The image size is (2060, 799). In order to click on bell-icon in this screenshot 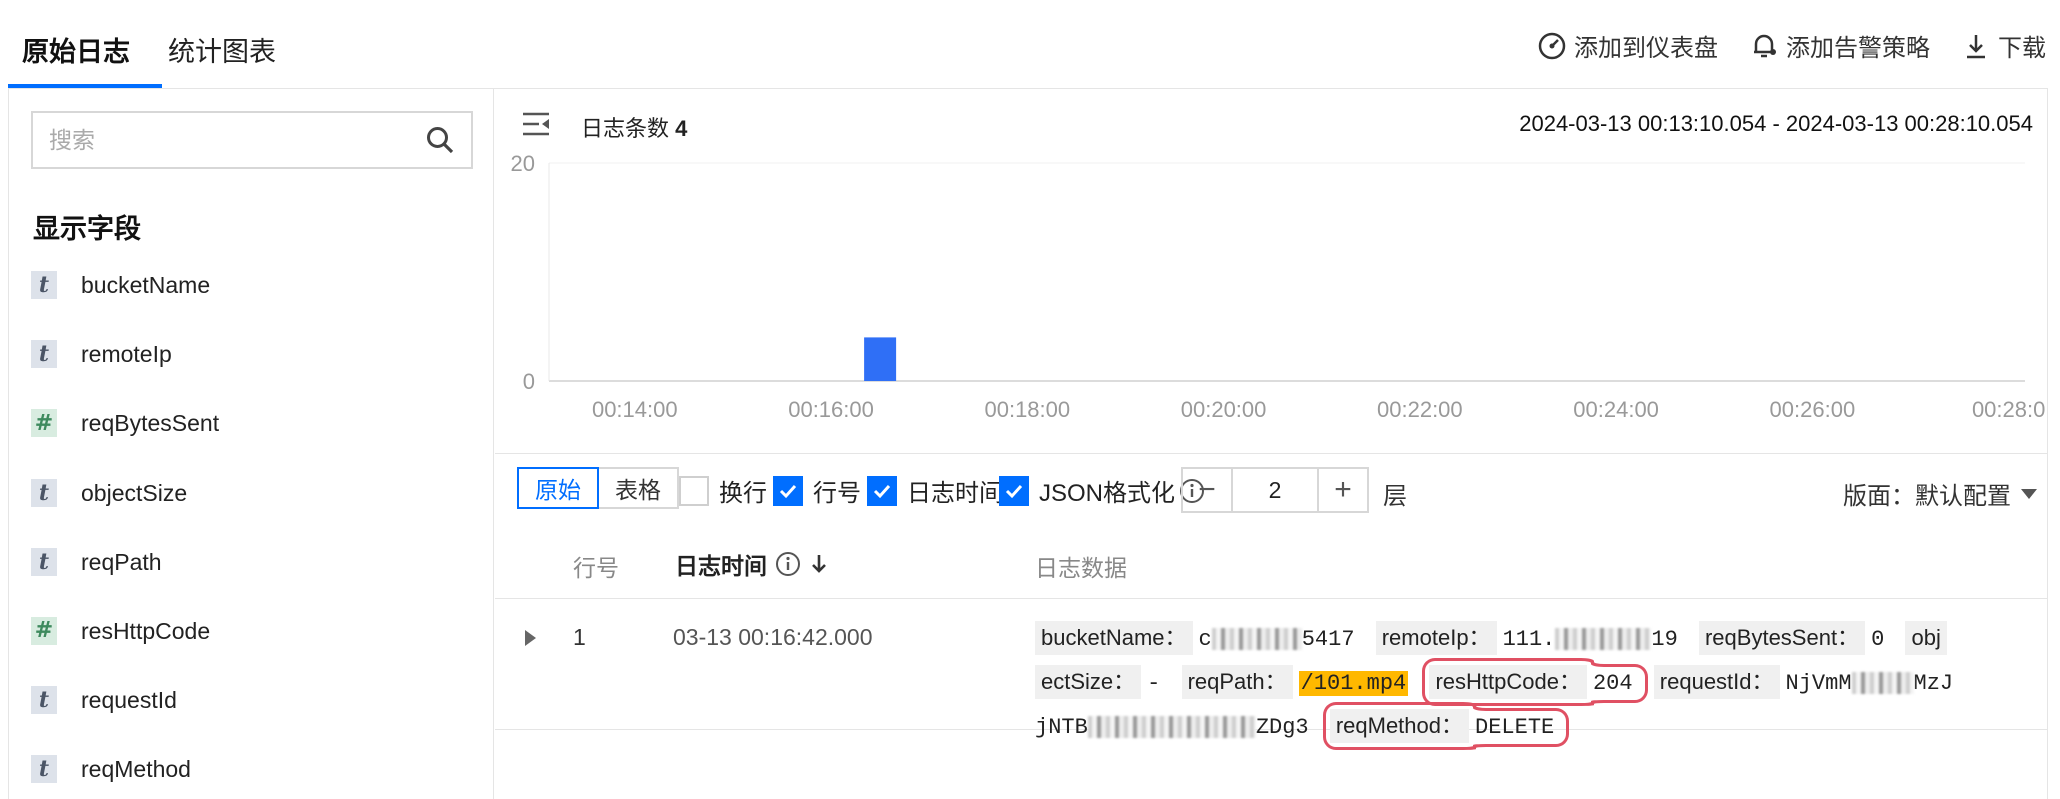, I will do `click(1765, 45)`.